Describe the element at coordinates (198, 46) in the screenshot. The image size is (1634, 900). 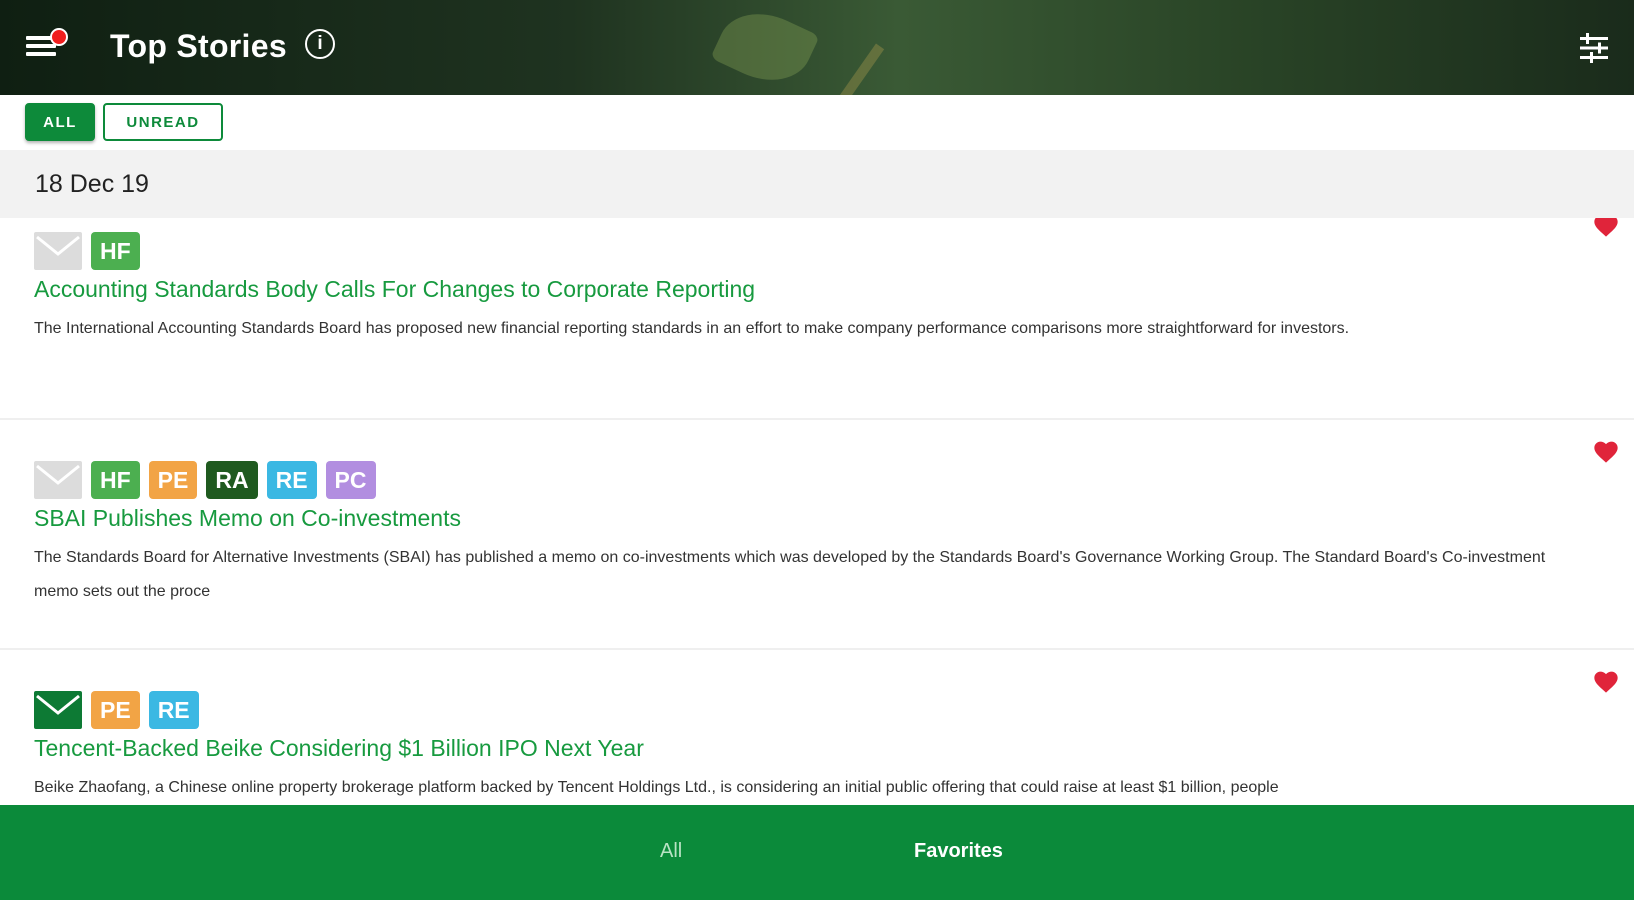
I see `page-title: Top Stories` at that location.